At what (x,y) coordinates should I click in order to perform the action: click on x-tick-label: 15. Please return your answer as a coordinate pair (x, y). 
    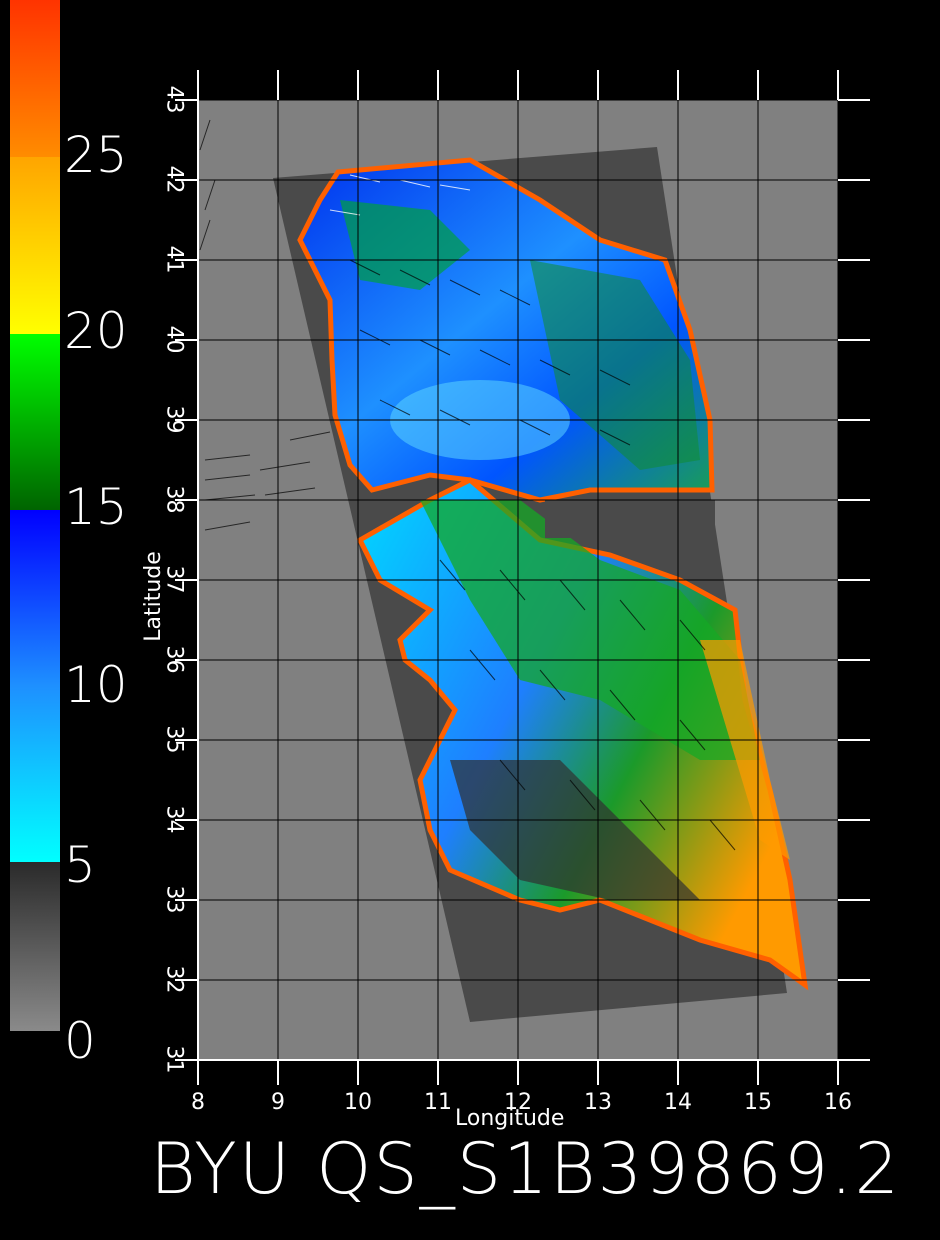
    Looking at the image, I should click on (758, 1102).